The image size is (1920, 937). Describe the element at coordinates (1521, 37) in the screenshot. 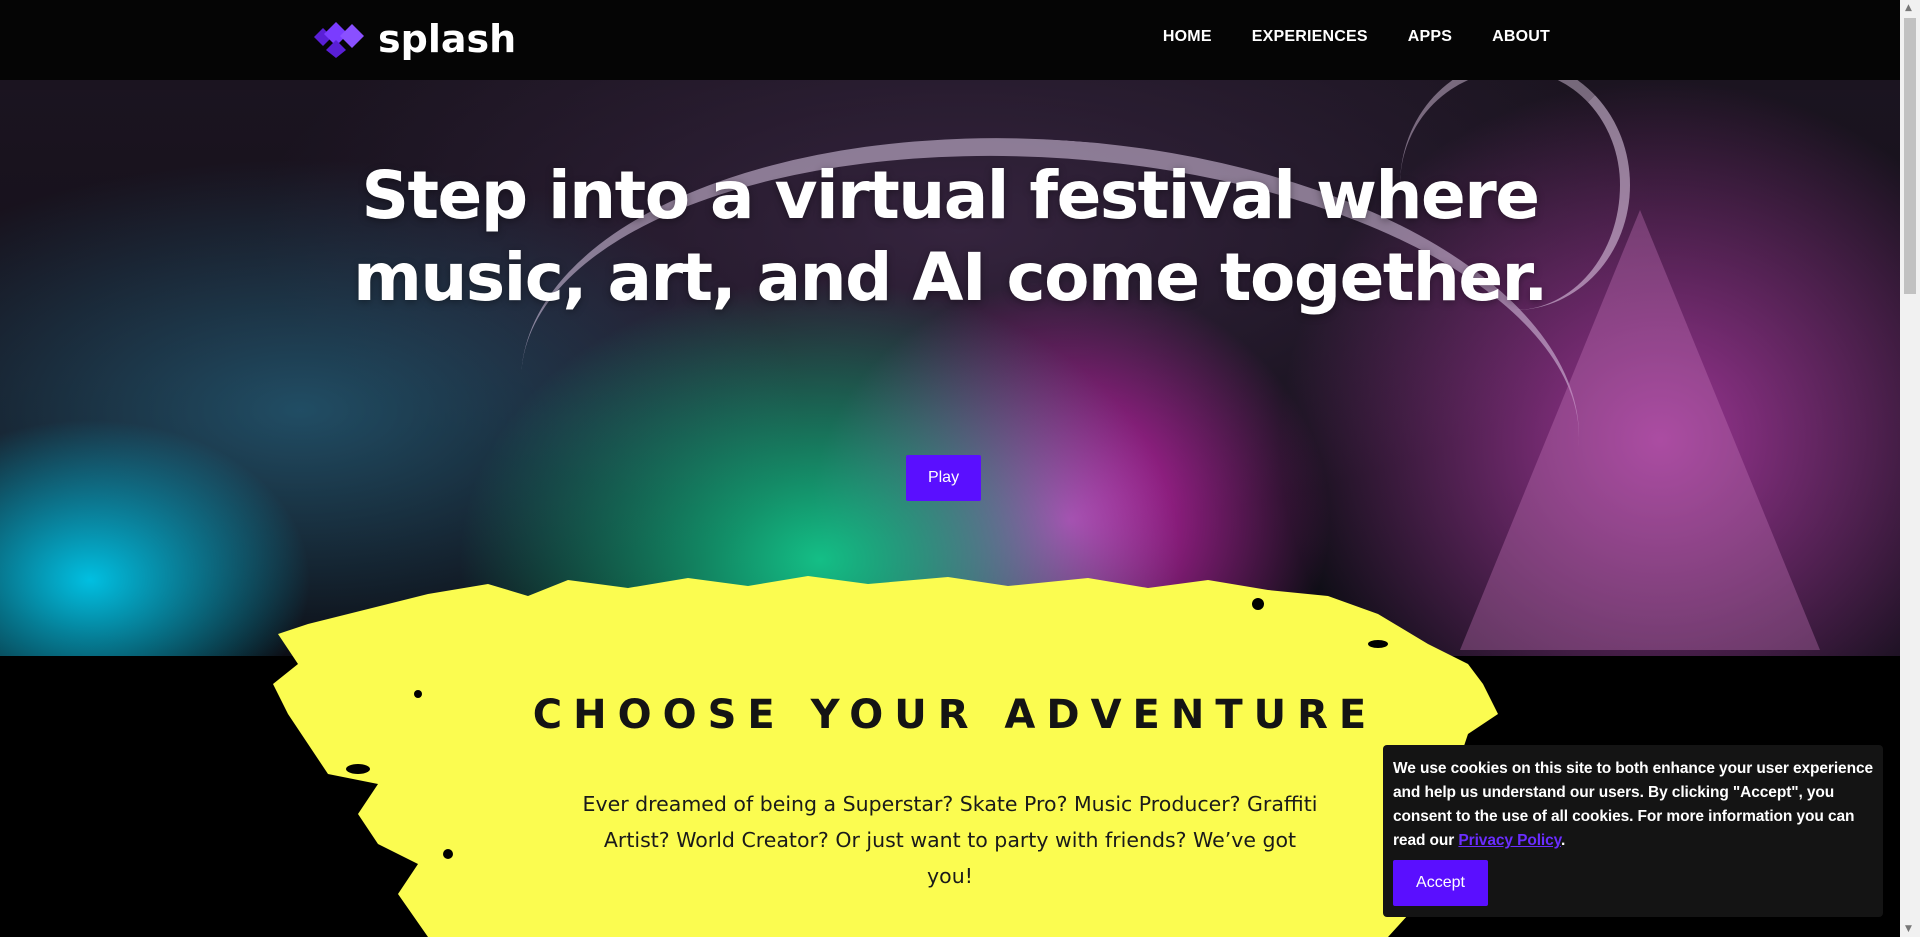

I see `nav-about-link: ABOUT` at that location.